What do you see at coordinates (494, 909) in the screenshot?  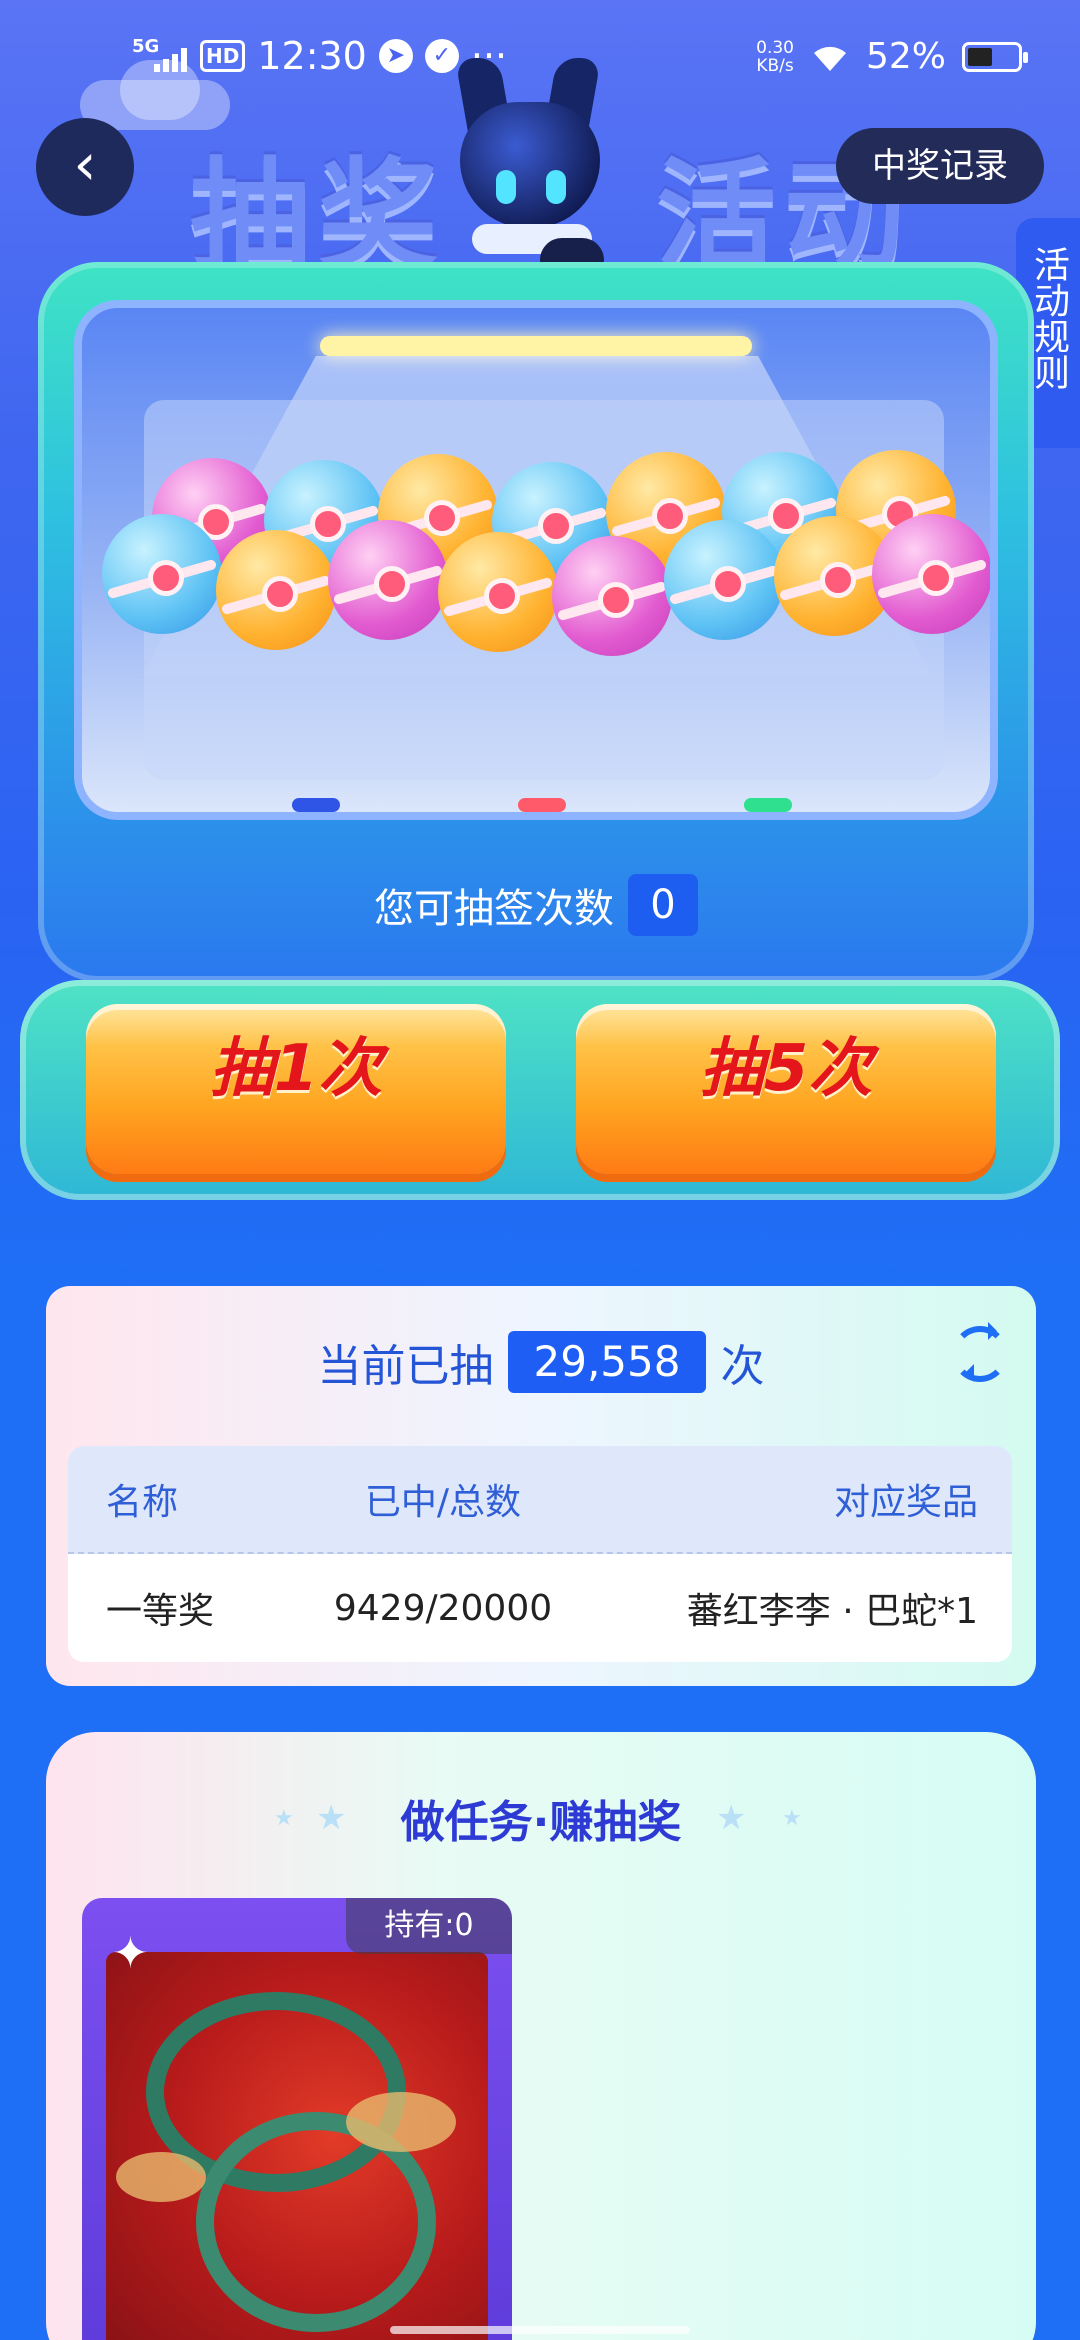 I see `draw-count-label: 您可抽签次数` at bounding box center [494, 909].